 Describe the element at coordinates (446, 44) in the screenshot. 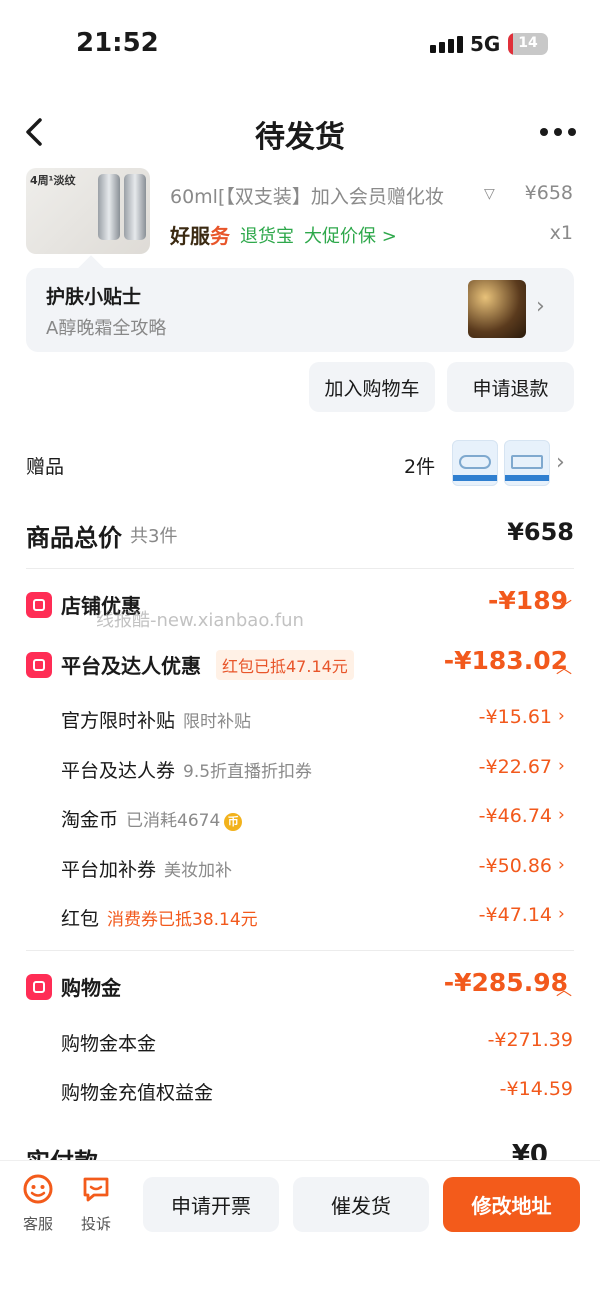

I see `signal-icon` at that location.